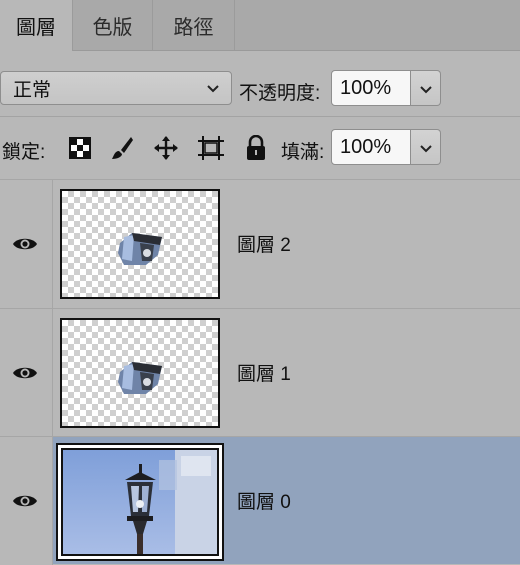  What do you see at coordinates (122, 148) in the screenshot?
I see `lock-image-pixels-icon` at bounding box center [122, 148].